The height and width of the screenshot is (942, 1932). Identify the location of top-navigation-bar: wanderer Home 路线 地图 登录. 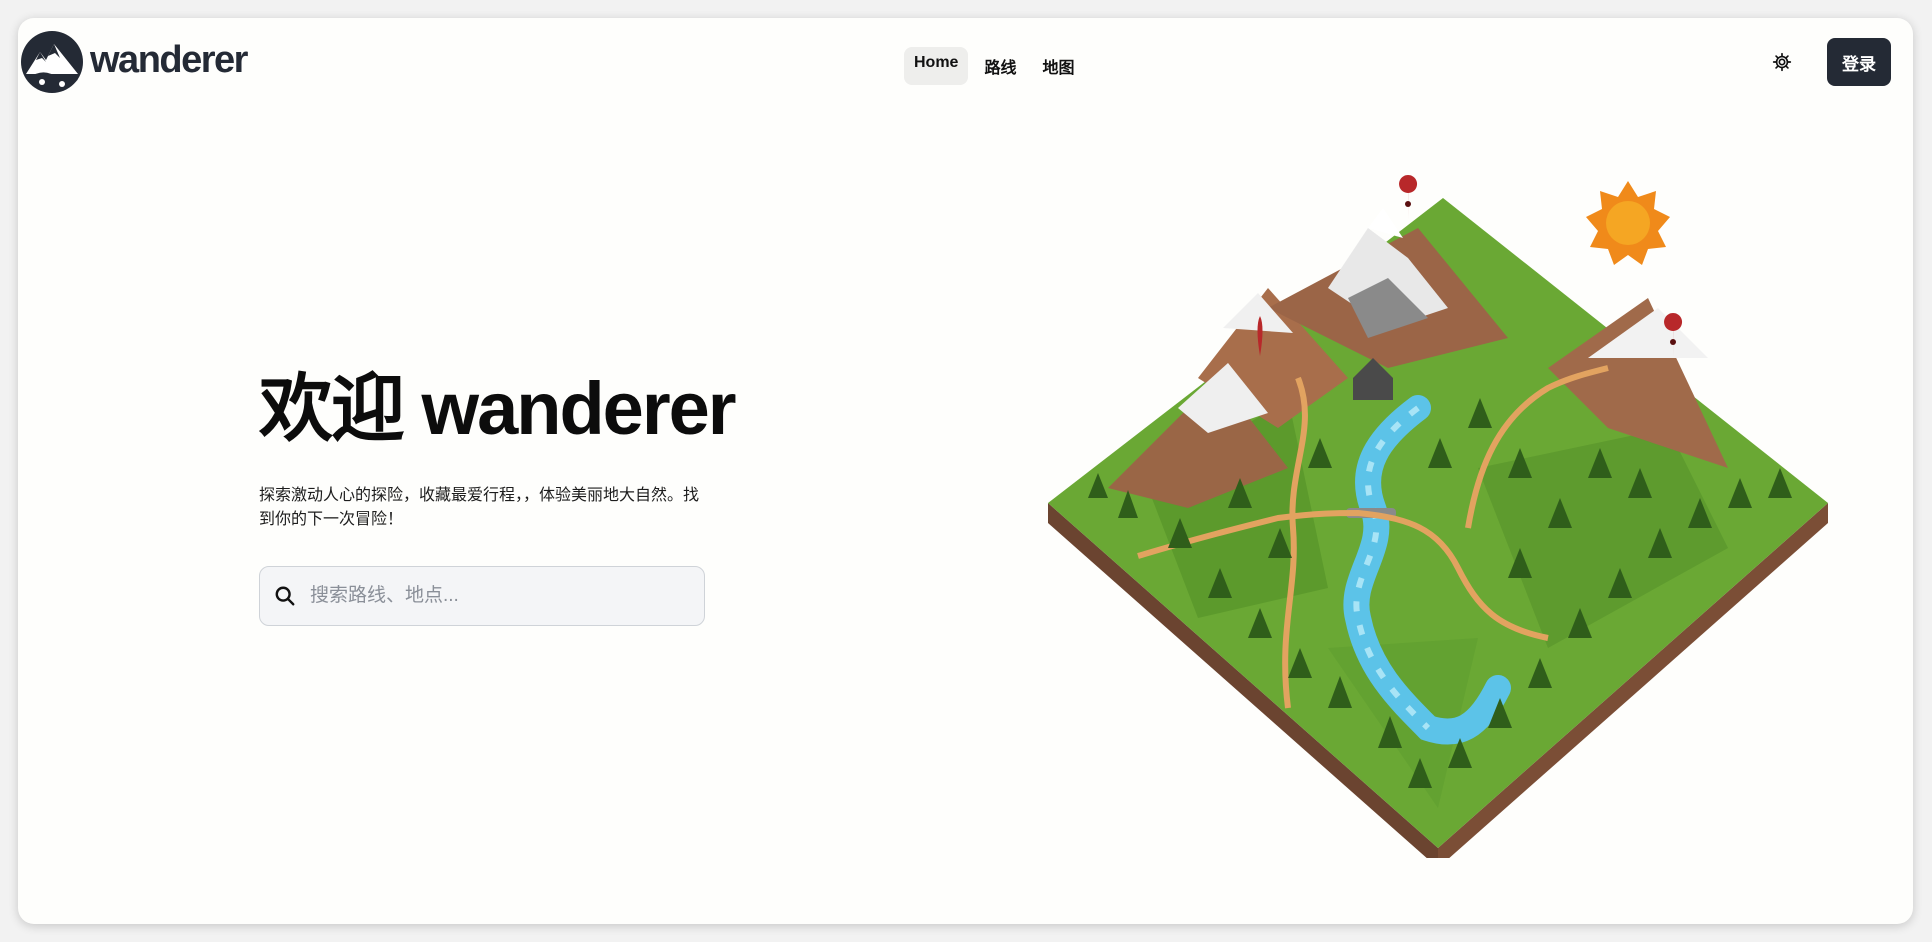
(965, 58).